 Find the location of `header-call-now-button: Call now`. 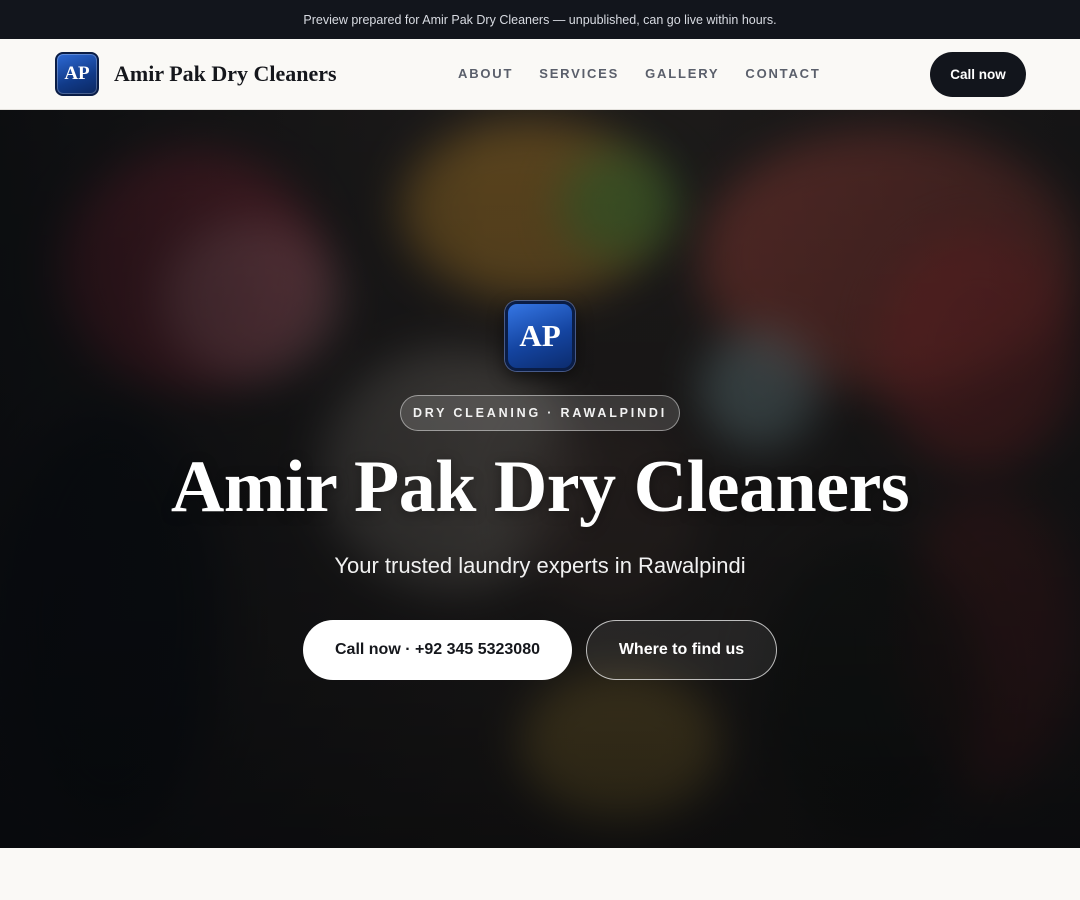

header-call-now-button: Call now is located at coordinates (978, 74).